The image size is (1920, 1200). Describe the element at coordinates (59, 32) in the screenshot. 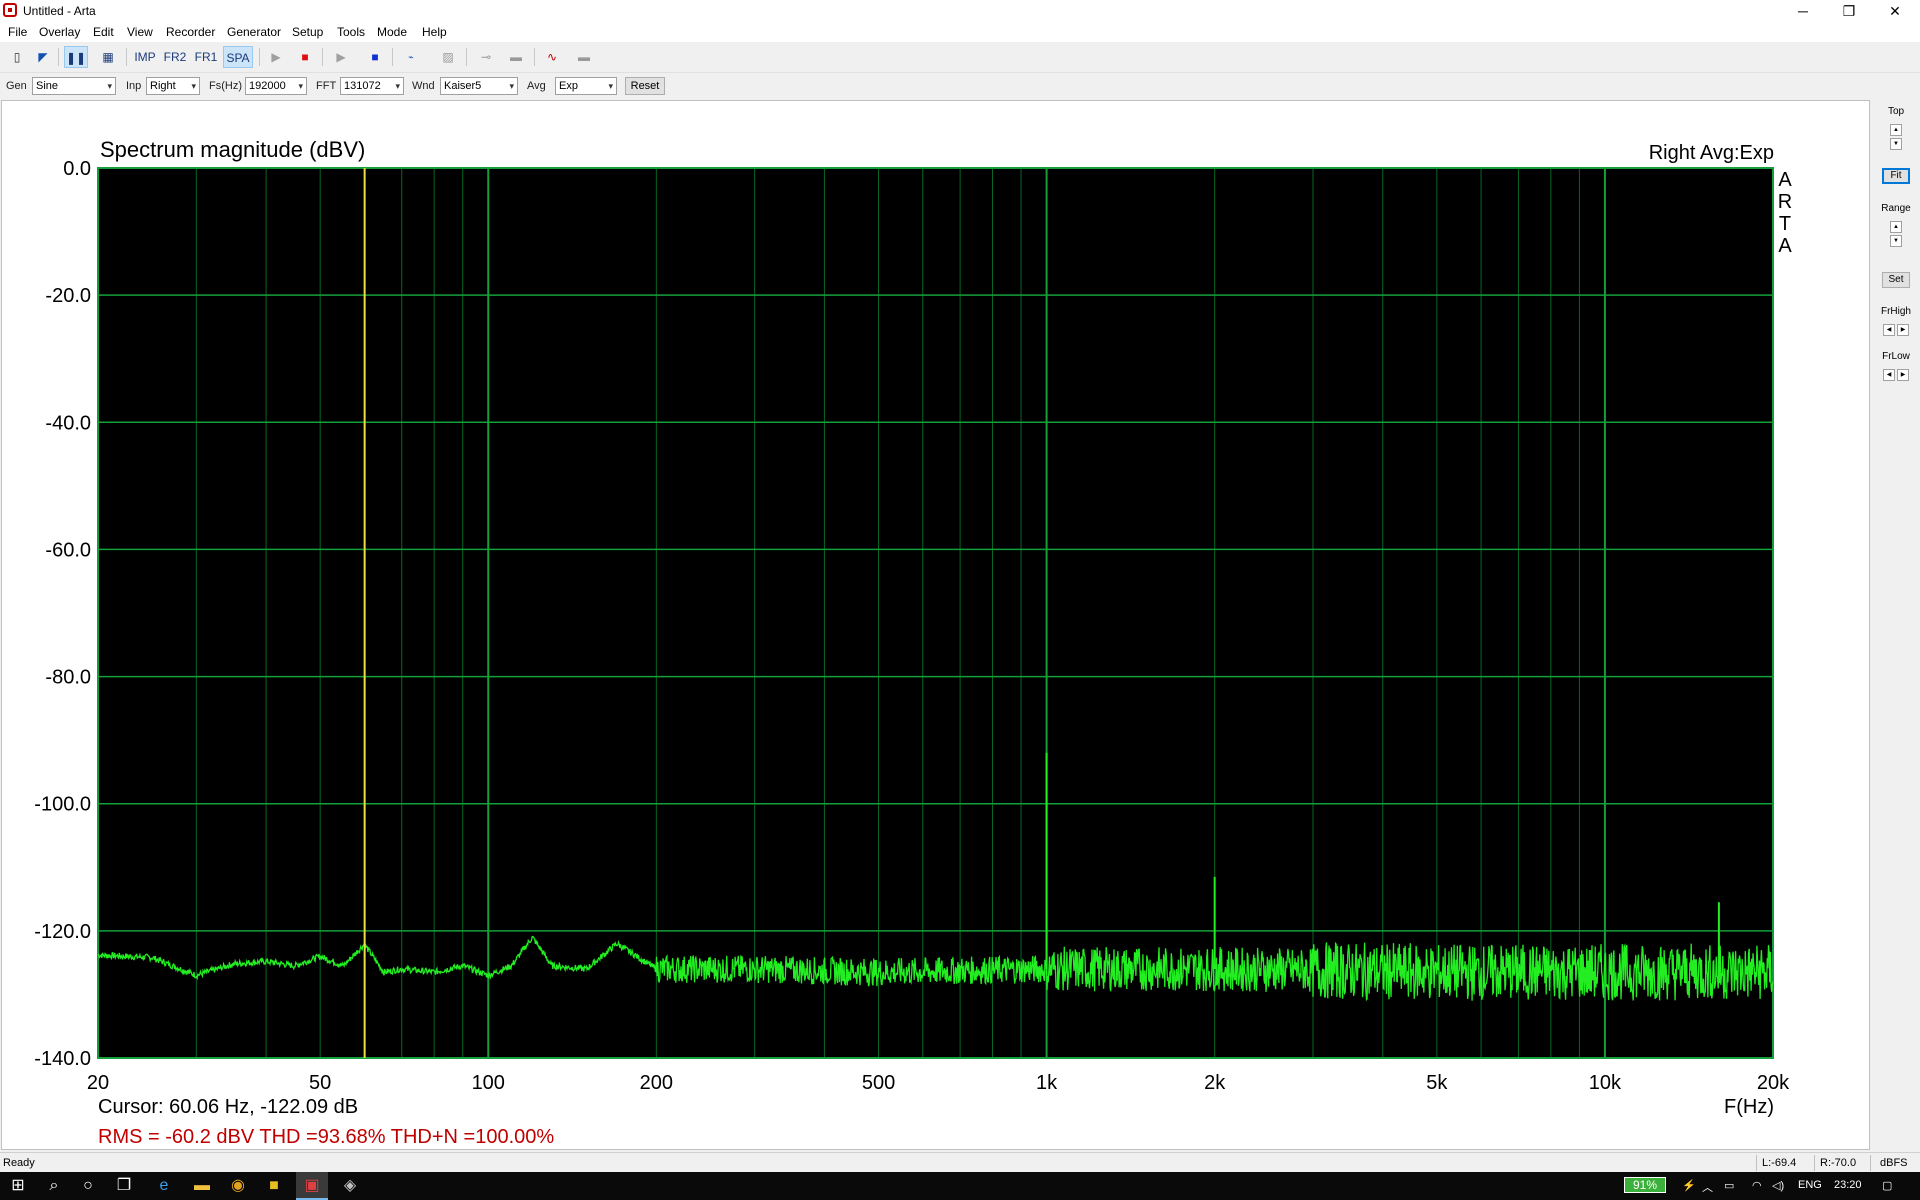

I see `menu-overlay: Overlay` at that location.